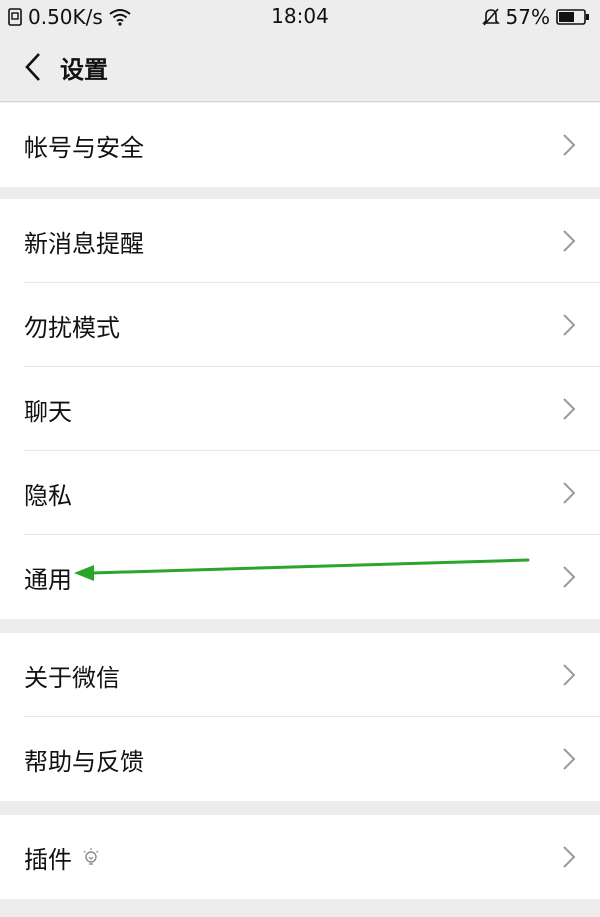  What do you see at coordinates (490, 17) in the screenshot?
I see `silent-bell-icon` at bounding box center [490, 17].